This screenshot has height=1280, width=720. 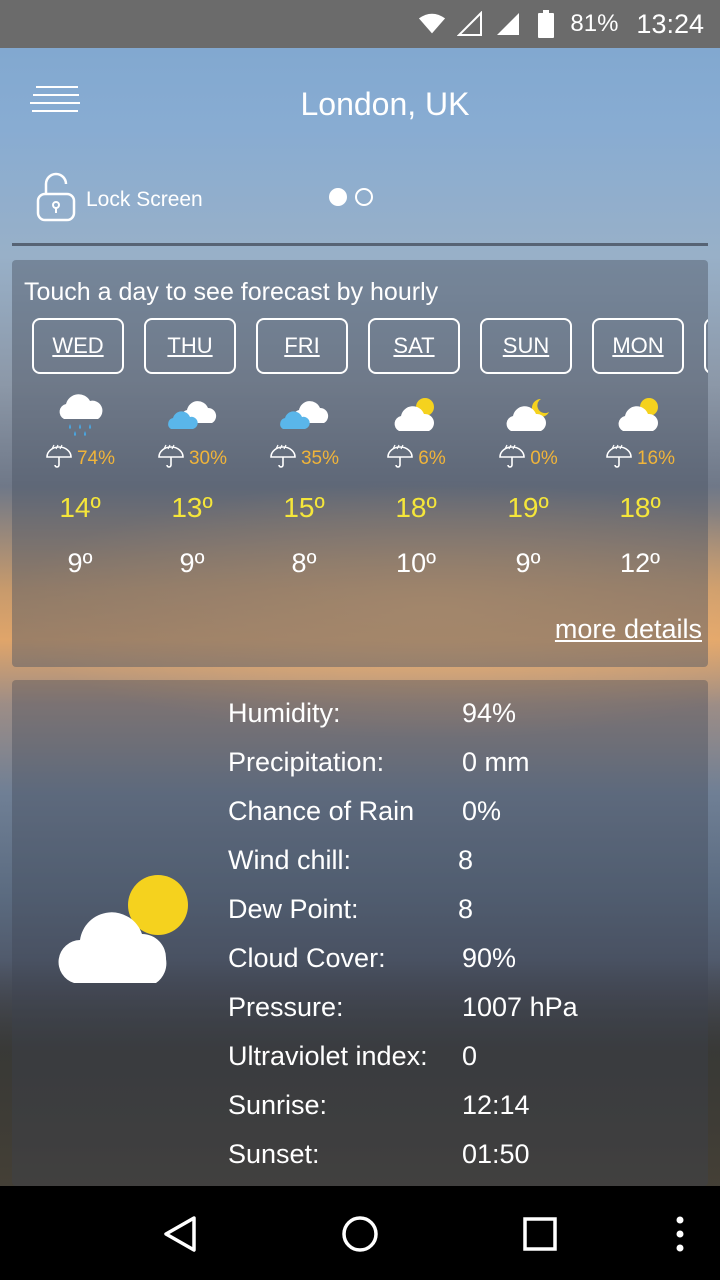 What do you see at coordinates (544, 458) in the screenshot?
I see `rain-percent: 0%` at bounding box center [544, 458].